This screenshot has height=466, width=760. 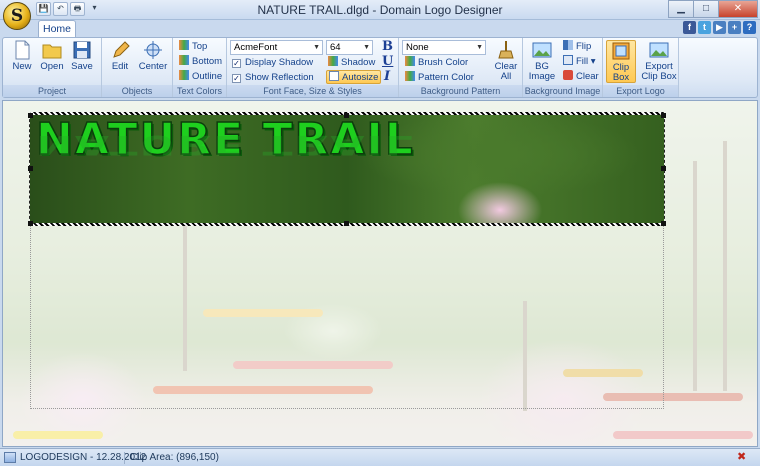 I want to click on pencil-icon, so click(x=121, y=49).